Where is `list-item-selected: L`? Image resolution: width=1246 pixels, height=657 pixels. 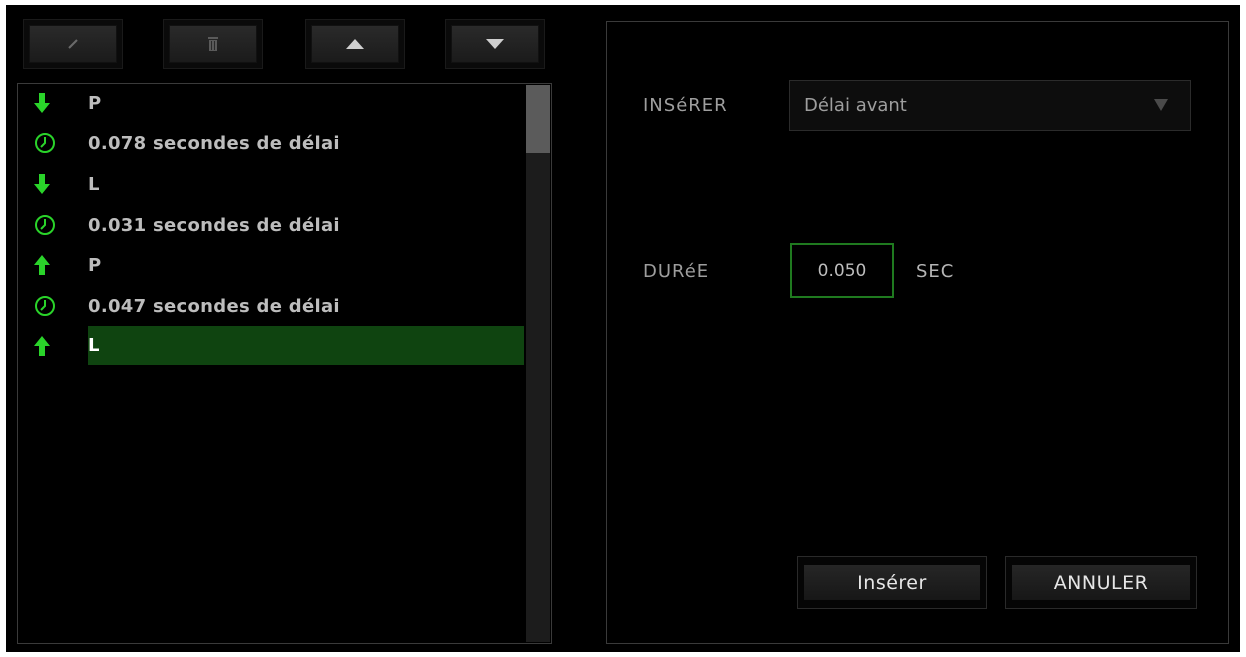
list-item-selected: L is located at coordinates (271, 345).